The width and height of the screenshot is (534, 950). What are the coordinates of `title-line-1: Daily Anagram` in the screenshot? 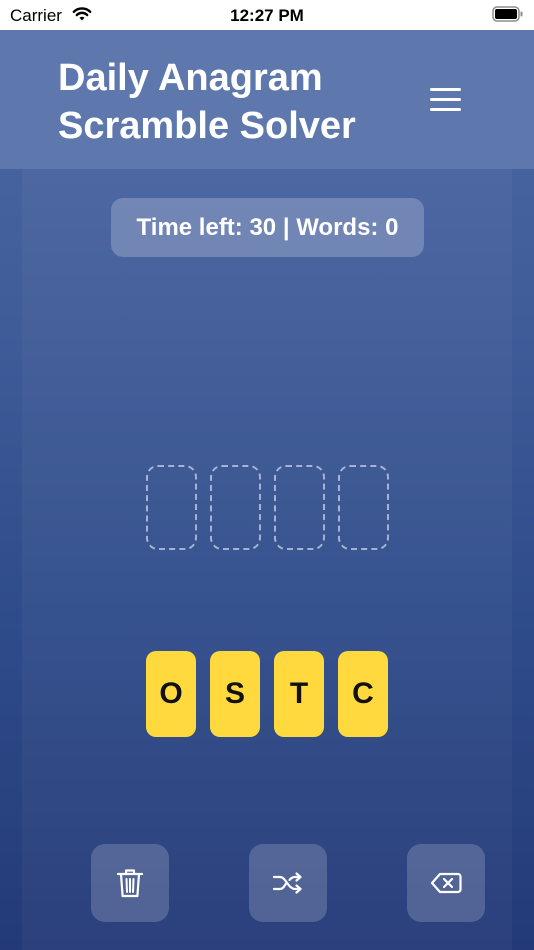 It's located at (190, 78).